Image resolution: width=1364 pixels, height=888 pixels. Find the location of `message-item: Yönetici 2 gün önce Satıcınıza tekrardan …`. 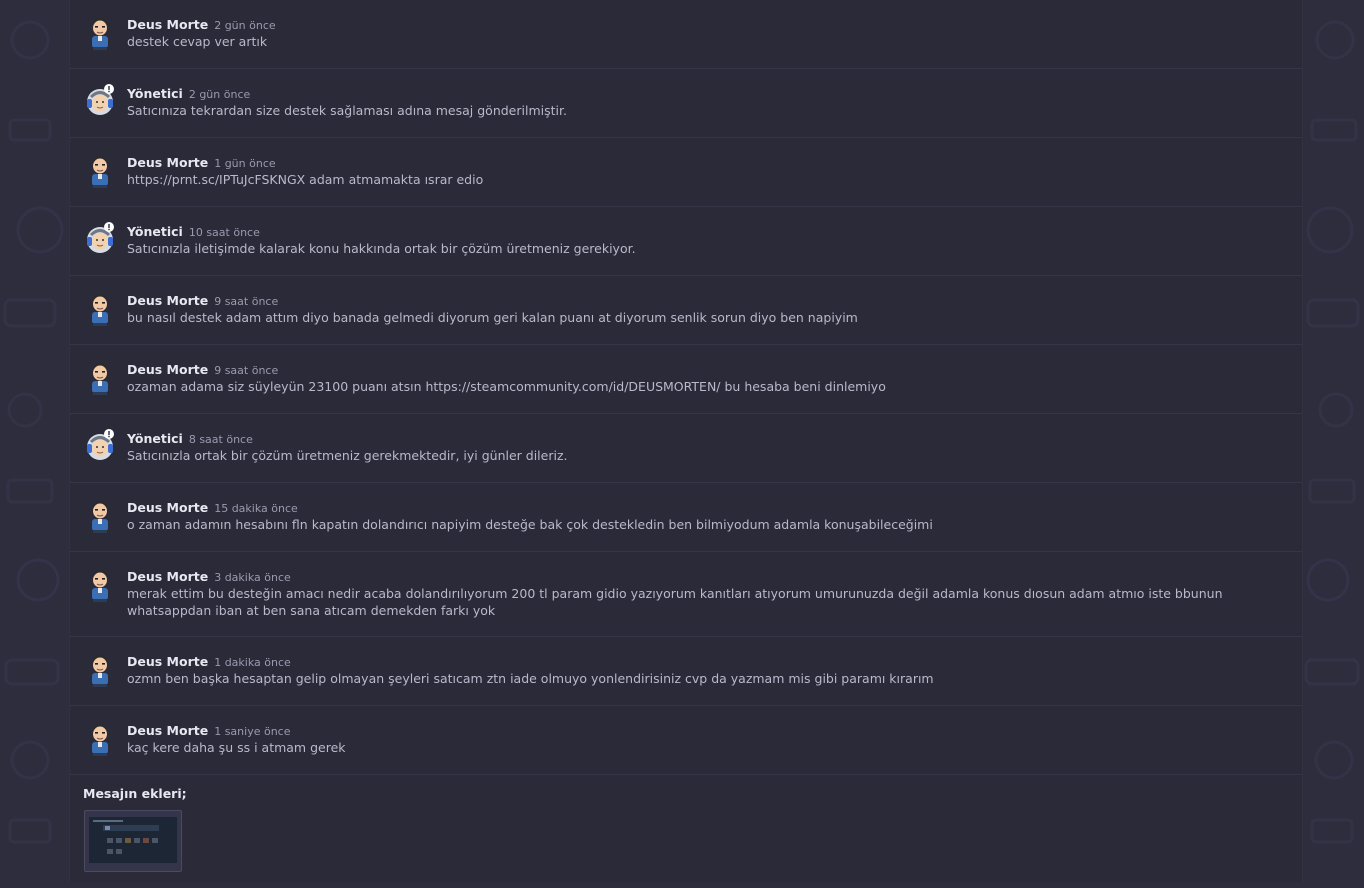

message-item: Yönetici 2 gün önce Satıcınıza tekrardan … is located at coordinates (686, 103).